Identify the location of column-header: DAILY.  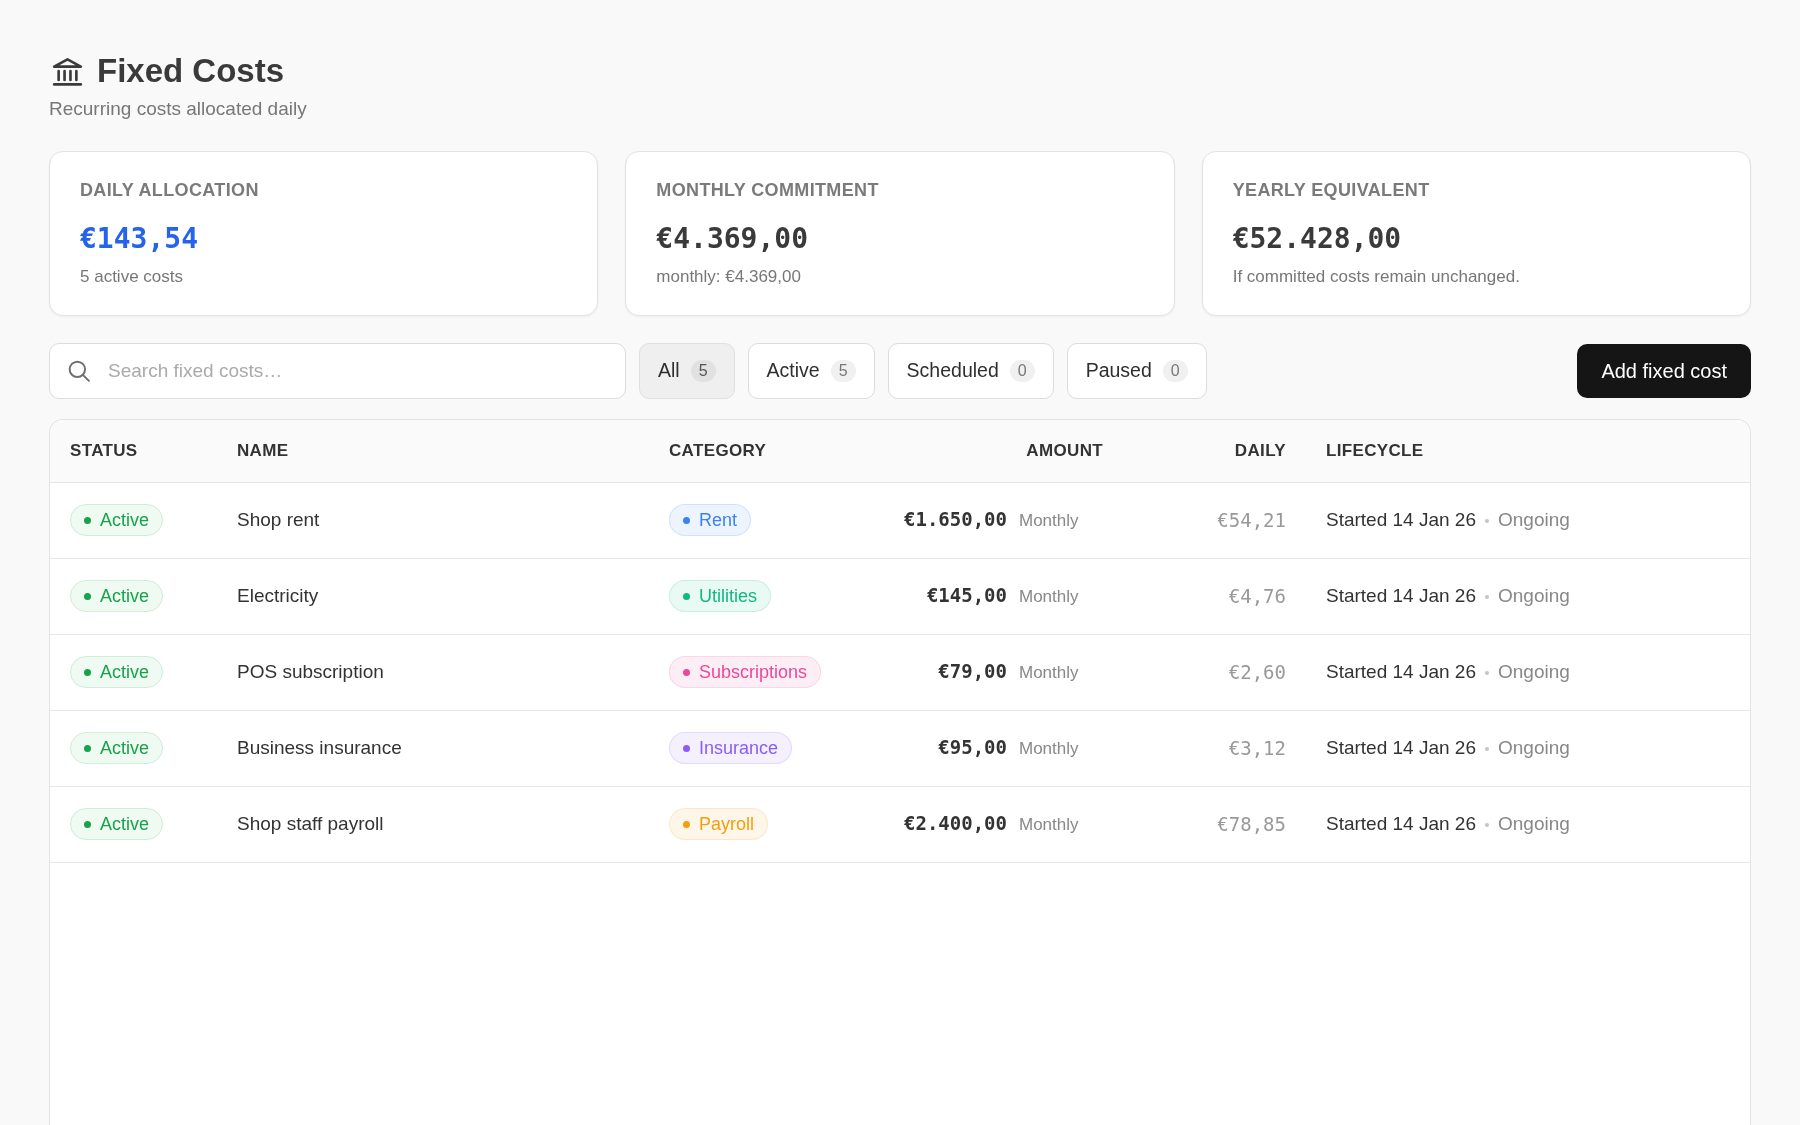
(1214, 451).